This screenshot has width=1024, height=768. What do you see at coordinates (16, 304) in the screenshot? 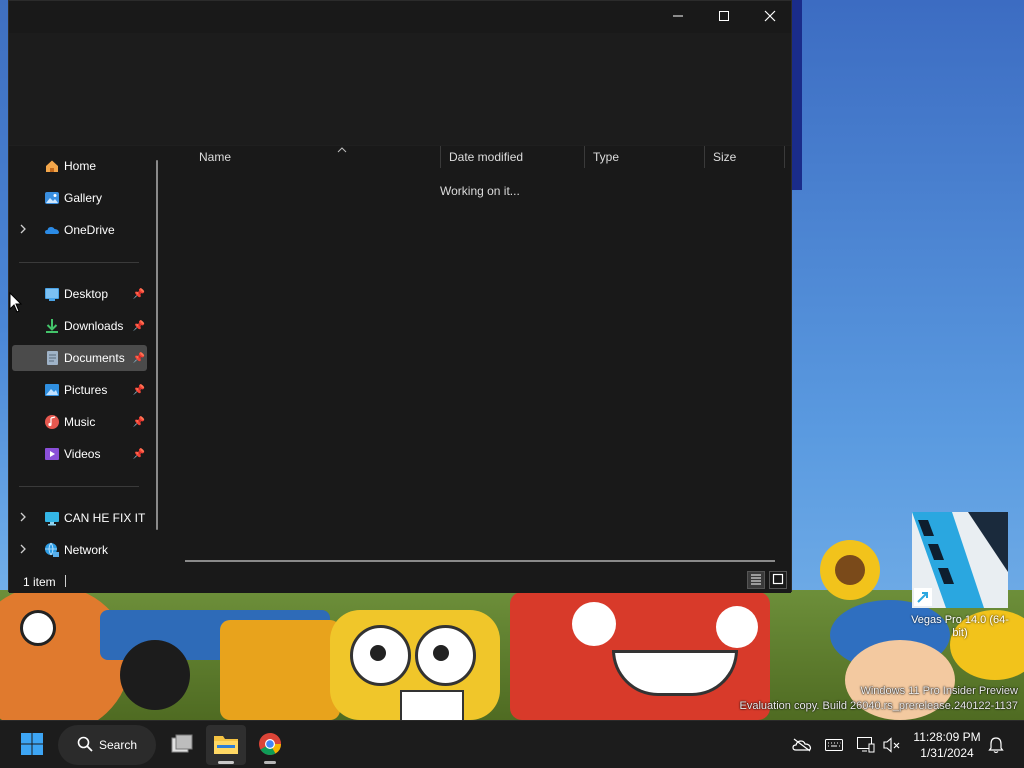
I see `mouse-cursor-icon` at bounding box center [16, 304].